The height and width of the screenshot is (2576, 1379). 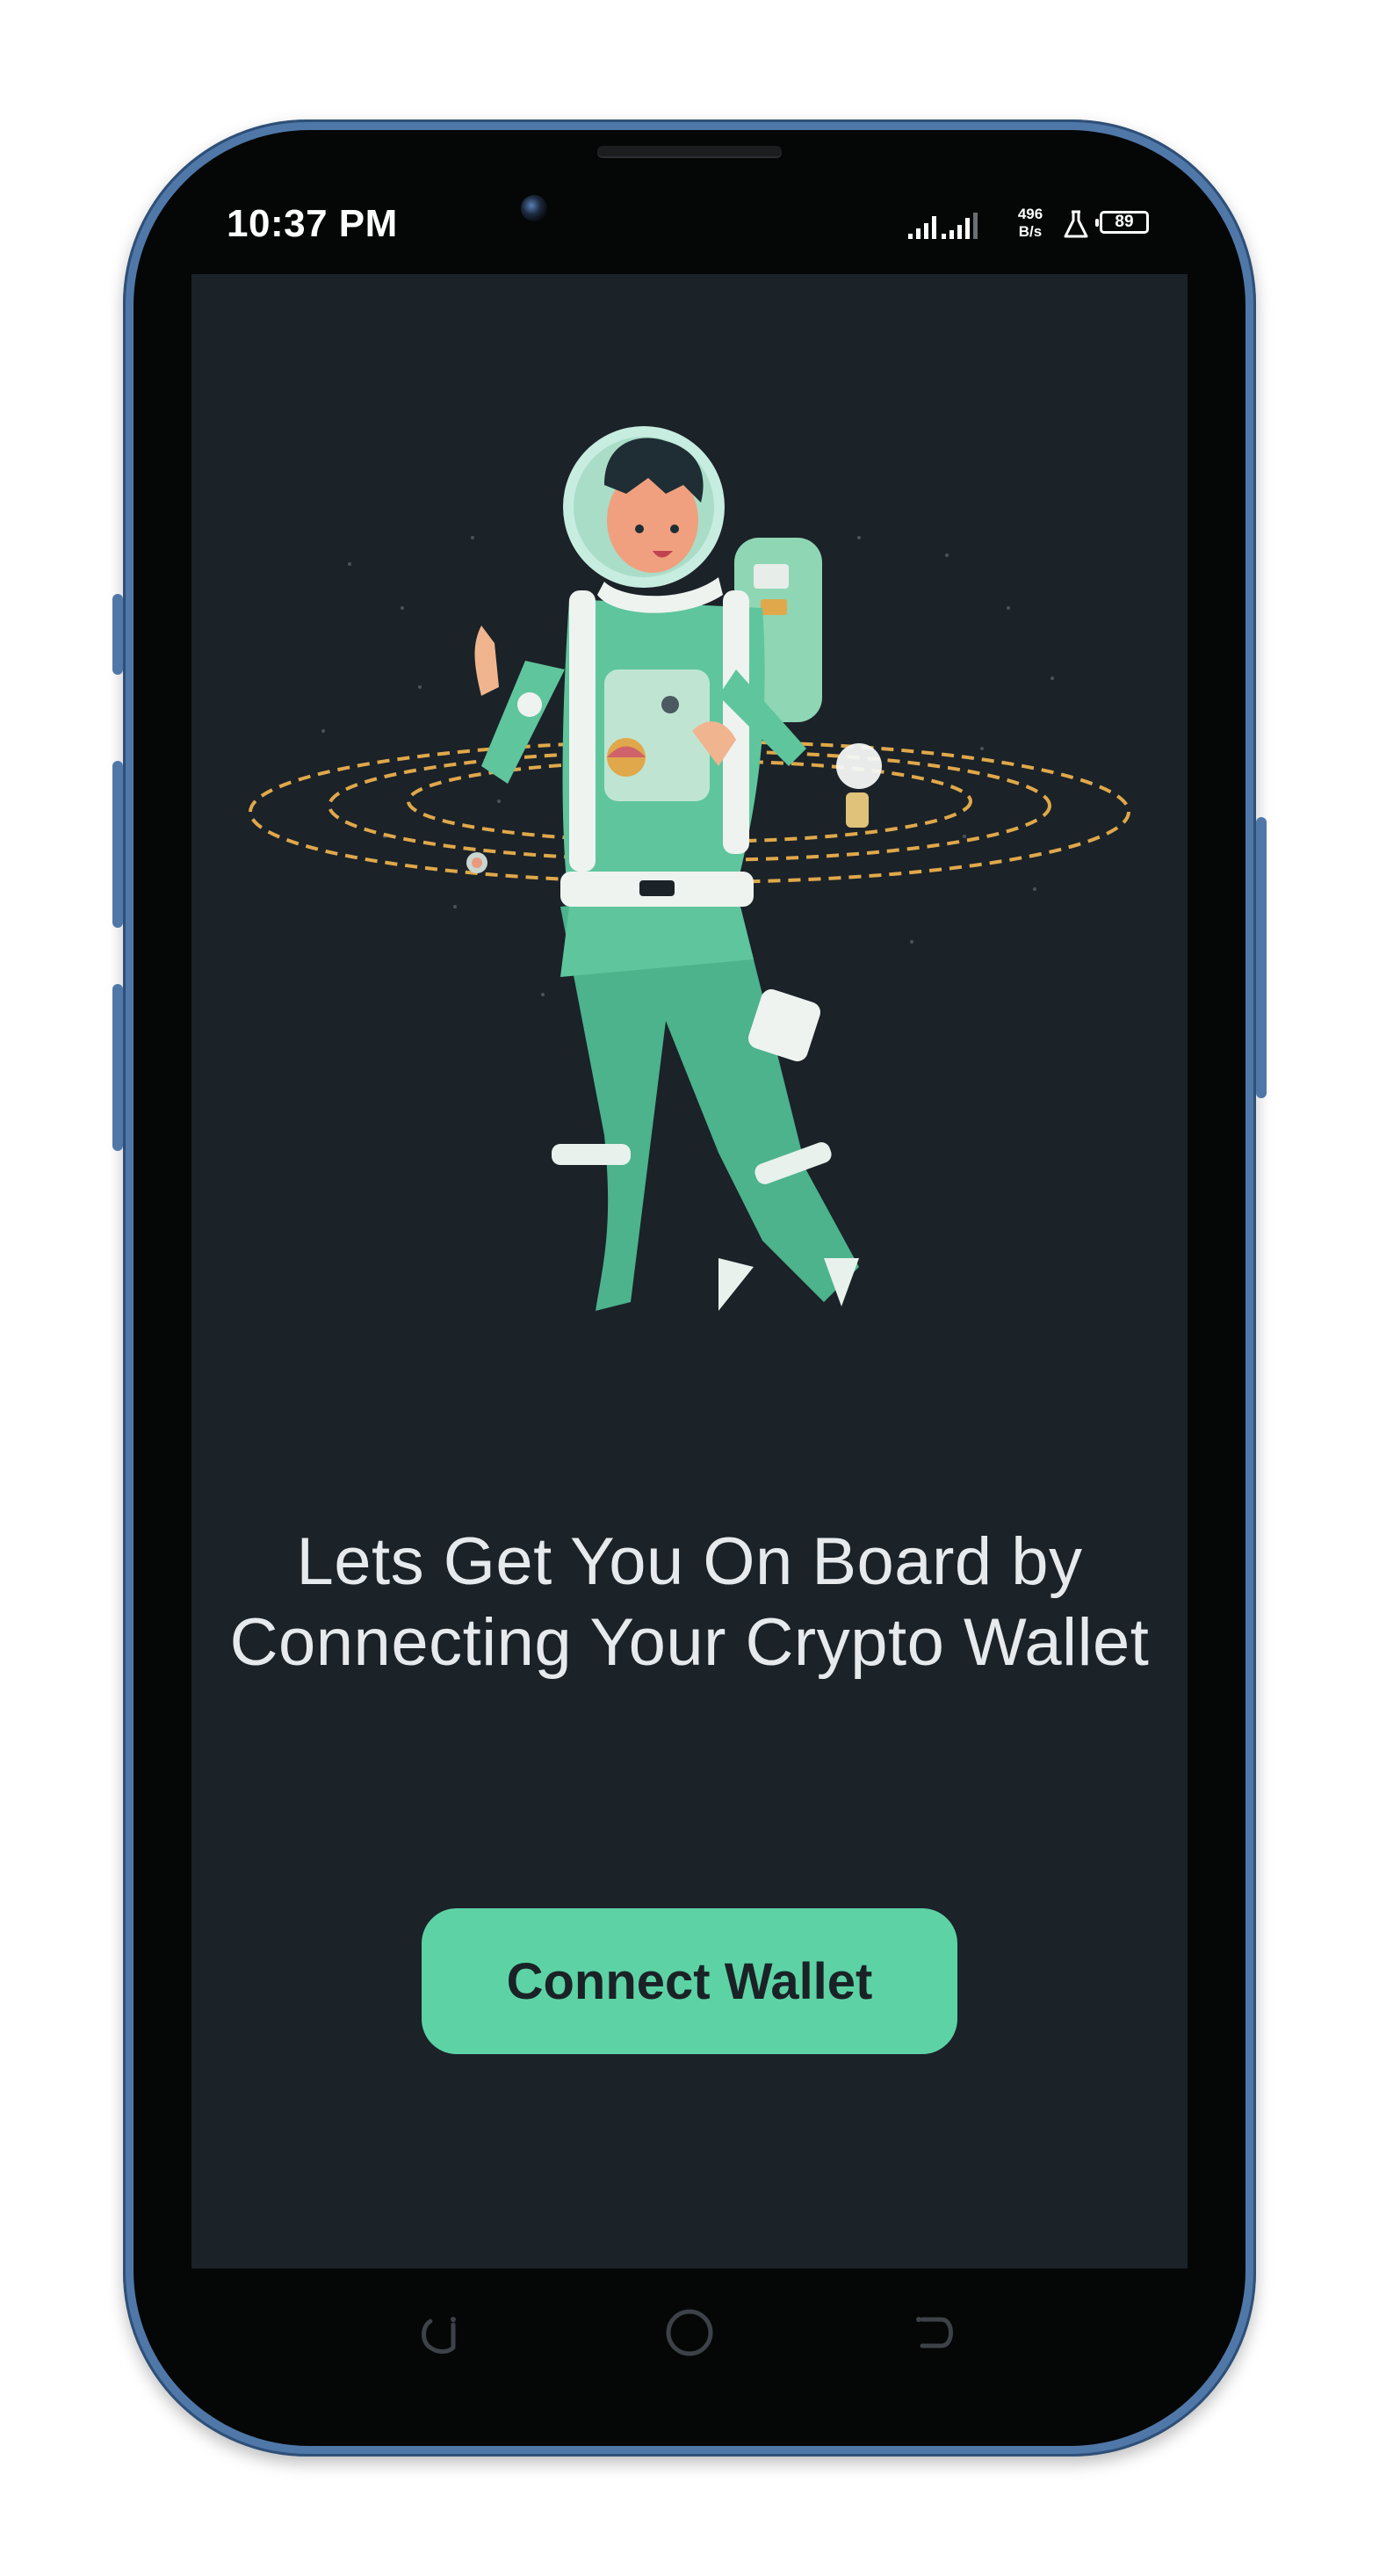 What do you see at coordinates (689, 1981) in the screenshot?
I see `connect-wallet-button: Connect Wallet` at bounding box center [689, 1981].